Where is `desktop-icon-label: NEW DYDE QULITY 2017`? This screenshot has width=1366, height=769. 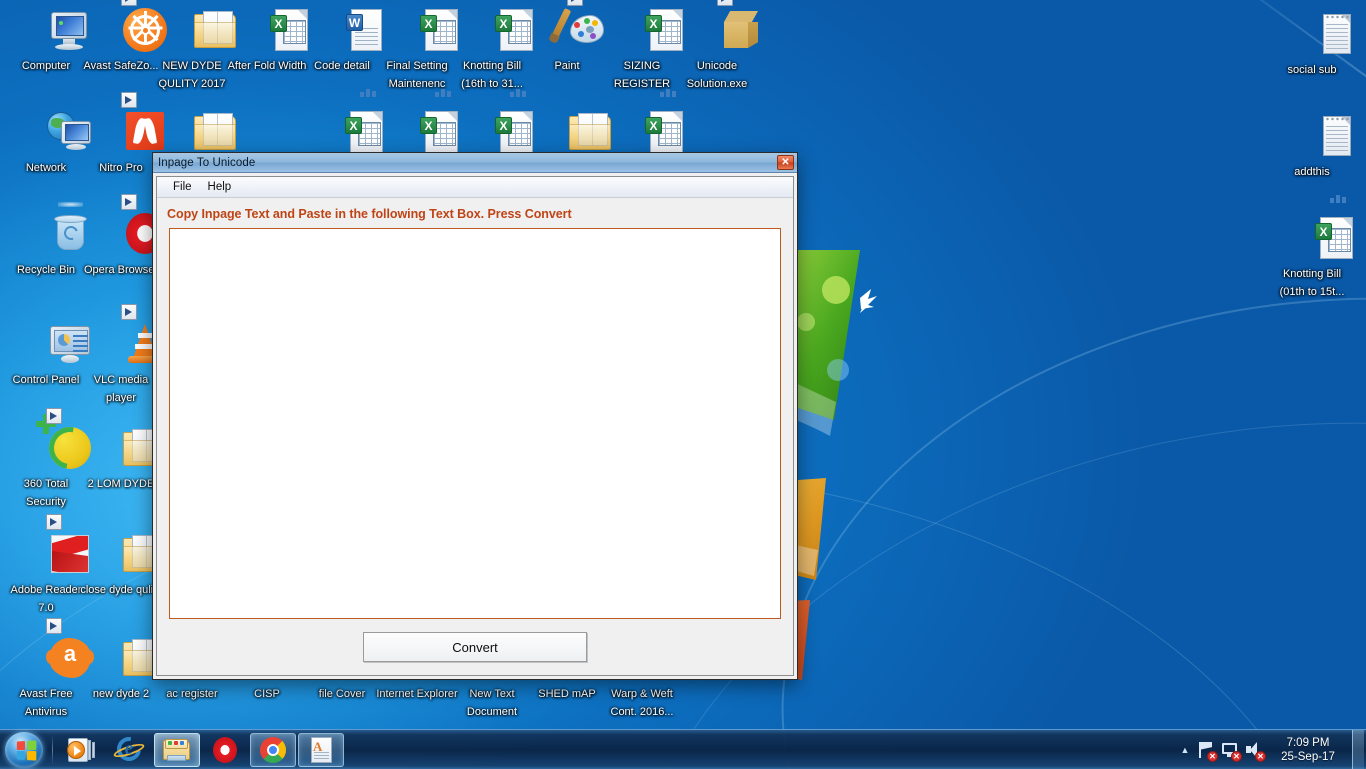 desktop-icon-label: NEW DYDE QULITY 2017 is located at coordinates (192, 75).